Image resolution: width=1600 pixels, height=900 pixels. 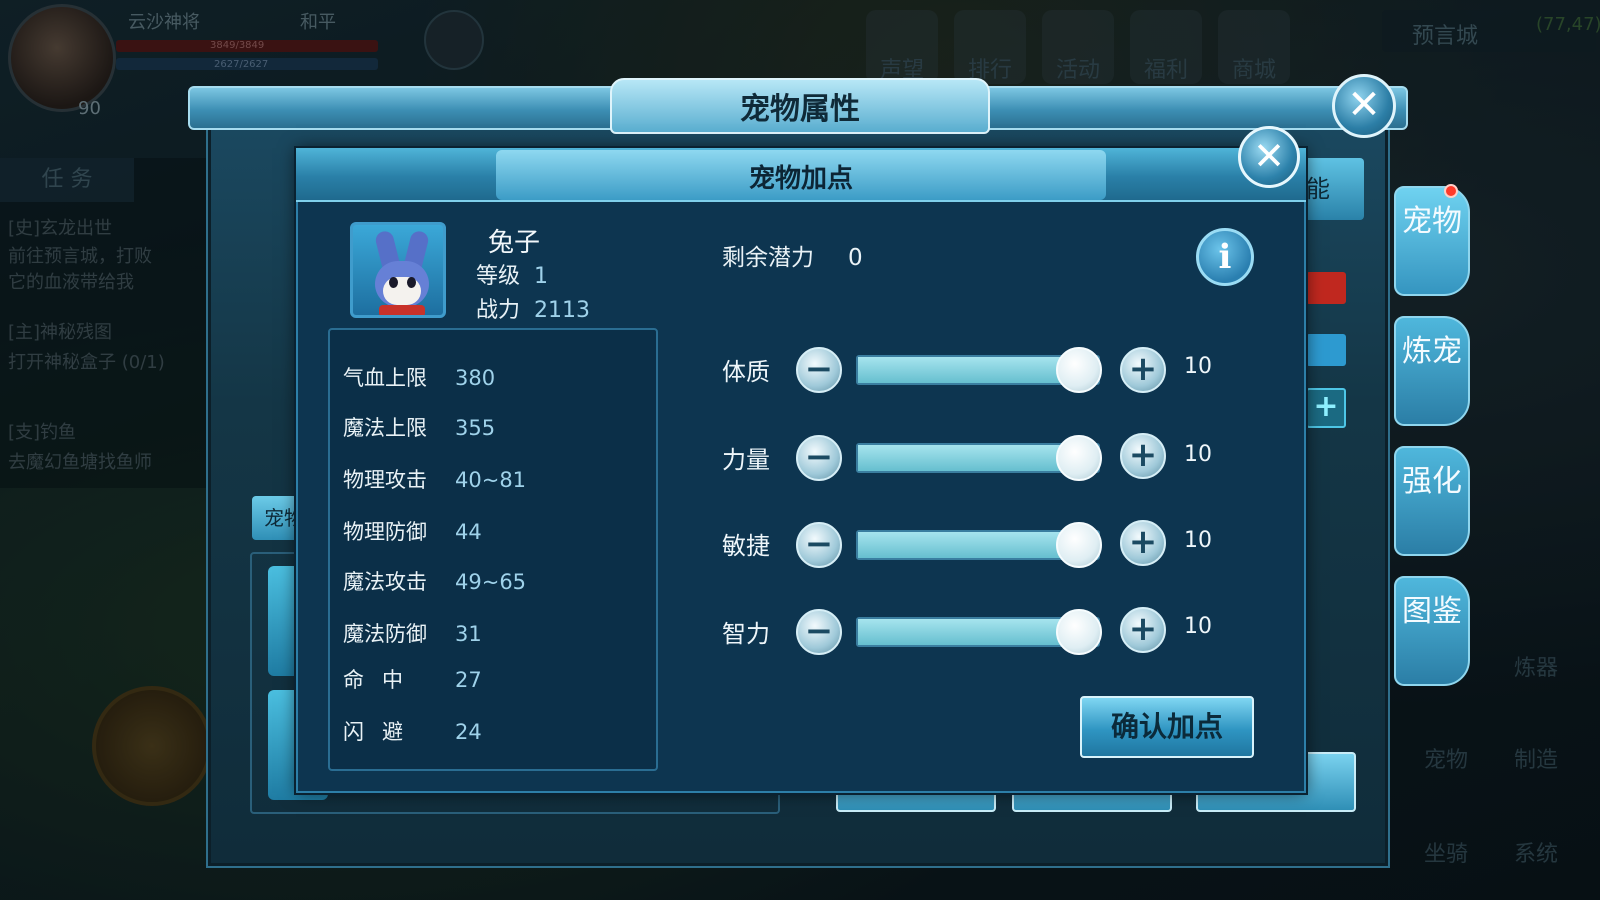 What do you see at coordinates (1333, 189) in the screenshot?
I see `skills-tab: 能` at bounding box center [1333, 189].